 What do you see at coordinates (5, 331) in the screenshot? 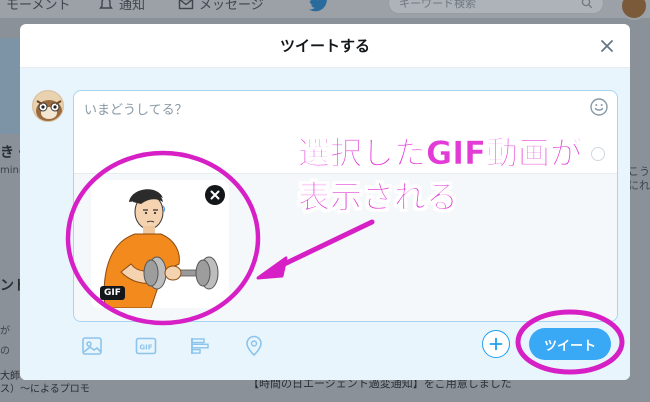
I see `left-small-2: が` at bounding box center [5, 331].